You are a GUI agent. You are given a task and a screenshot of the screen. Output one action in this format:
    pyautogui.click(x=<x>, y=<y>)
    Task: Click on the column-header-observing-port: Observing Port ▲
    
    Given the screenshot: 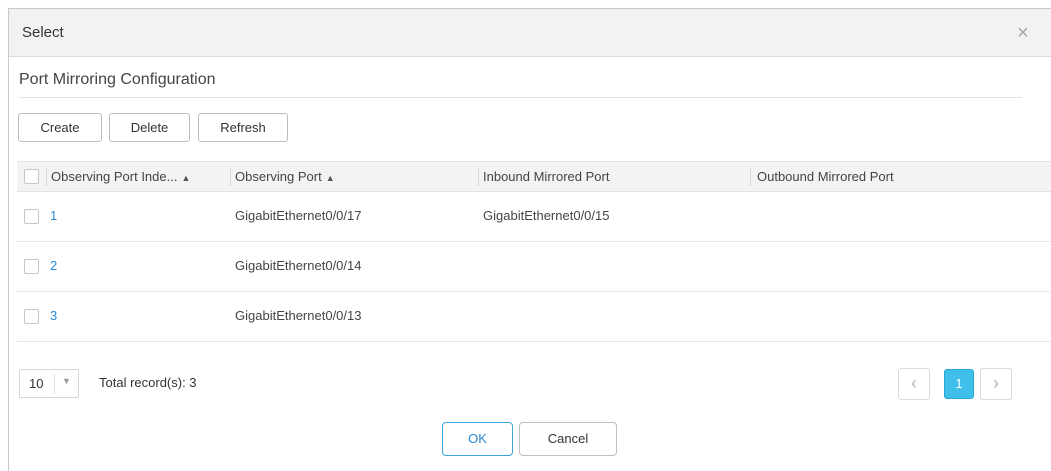 What is the action you would take?
    pyautogui.click(x=285, y=176)
    